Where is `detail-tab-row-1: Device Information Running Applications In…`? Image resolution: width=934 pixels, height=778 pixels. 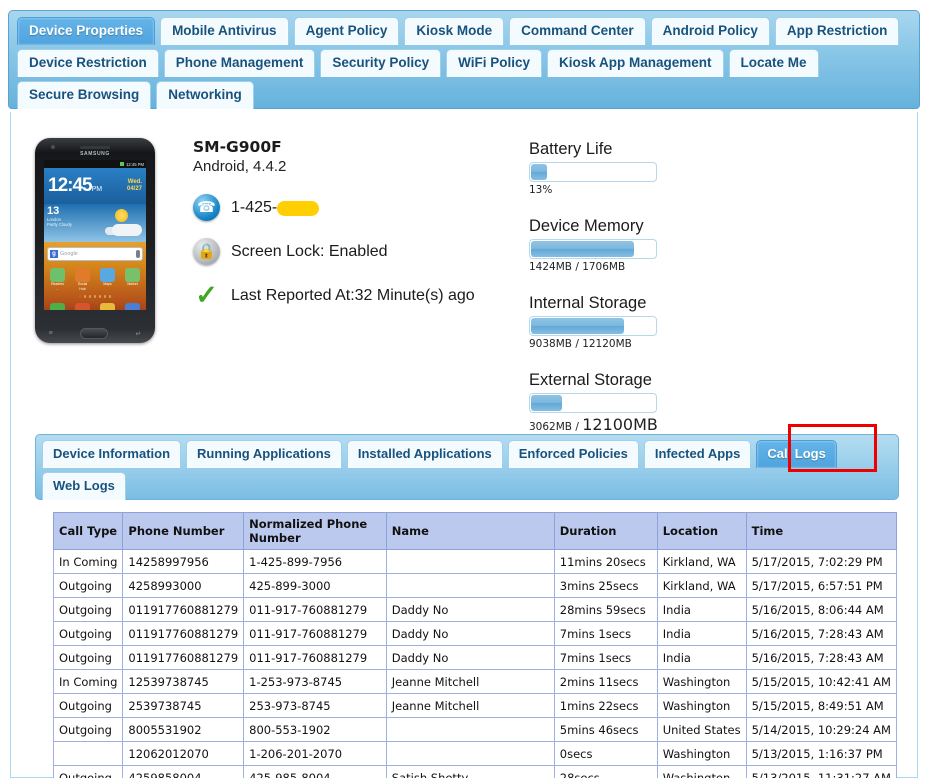
detail-tab-row-1: Device Information Running Applications In… is located at coordinates (470, 454).